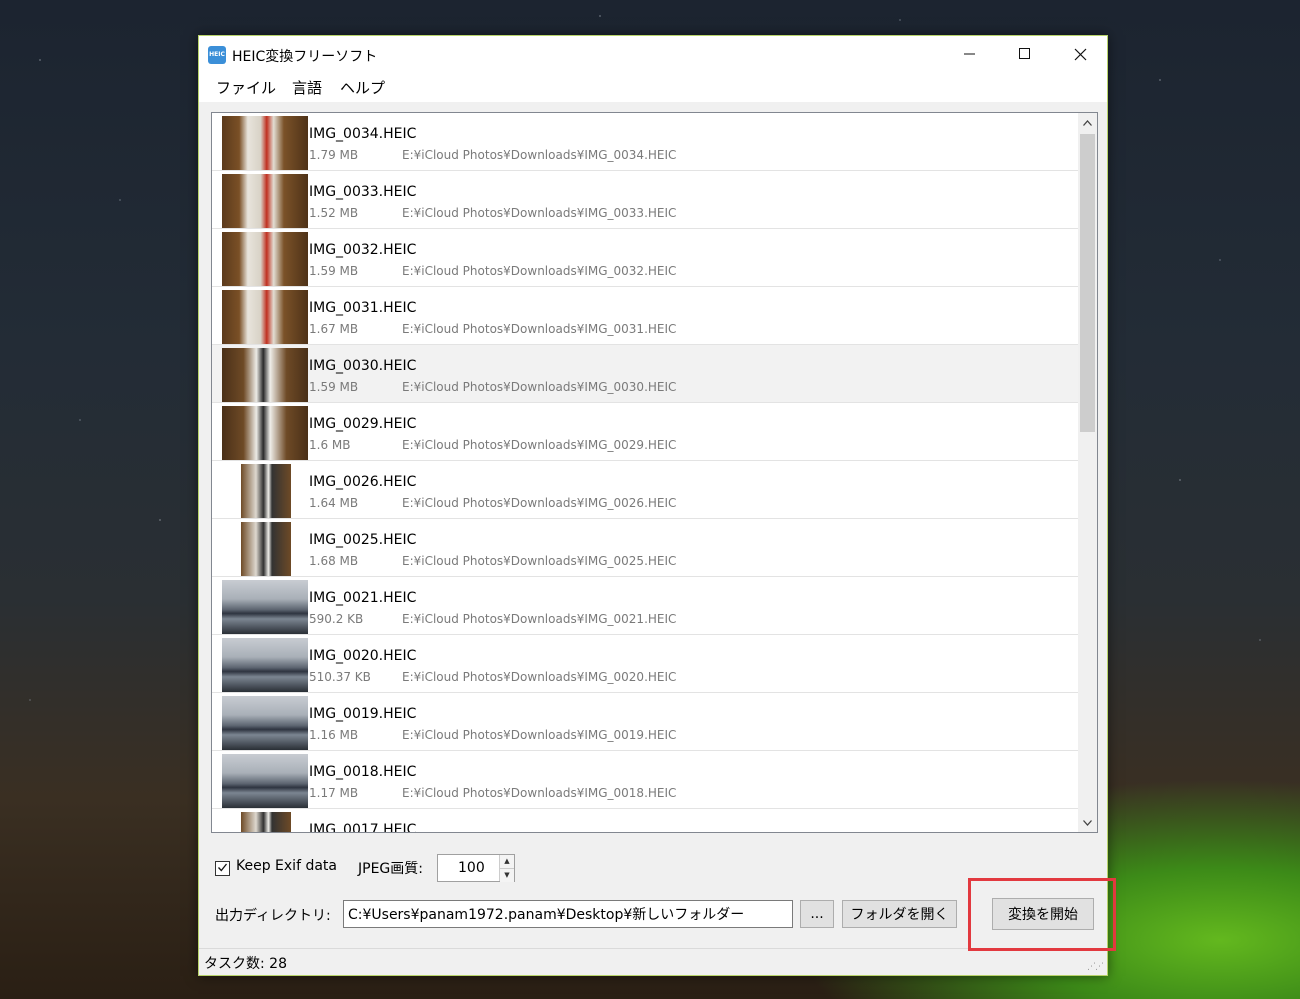  I want to click on file-size: 1.16 MB, so click(334, 735).